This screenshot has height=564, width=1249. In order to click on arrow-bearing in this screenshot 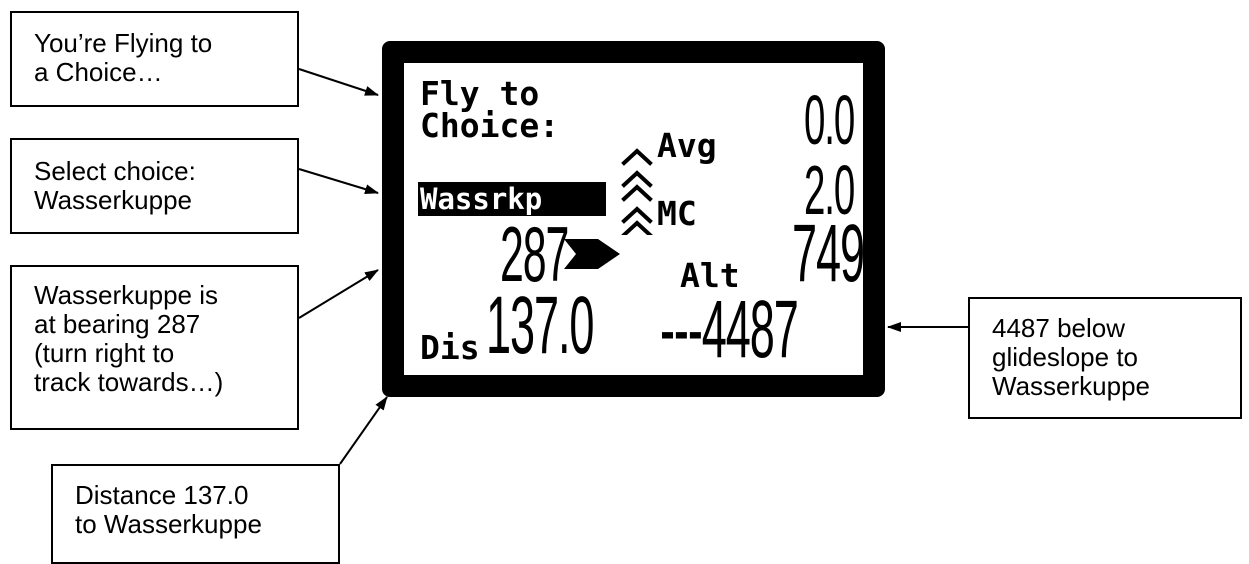, I will do `click(338, 294)`.